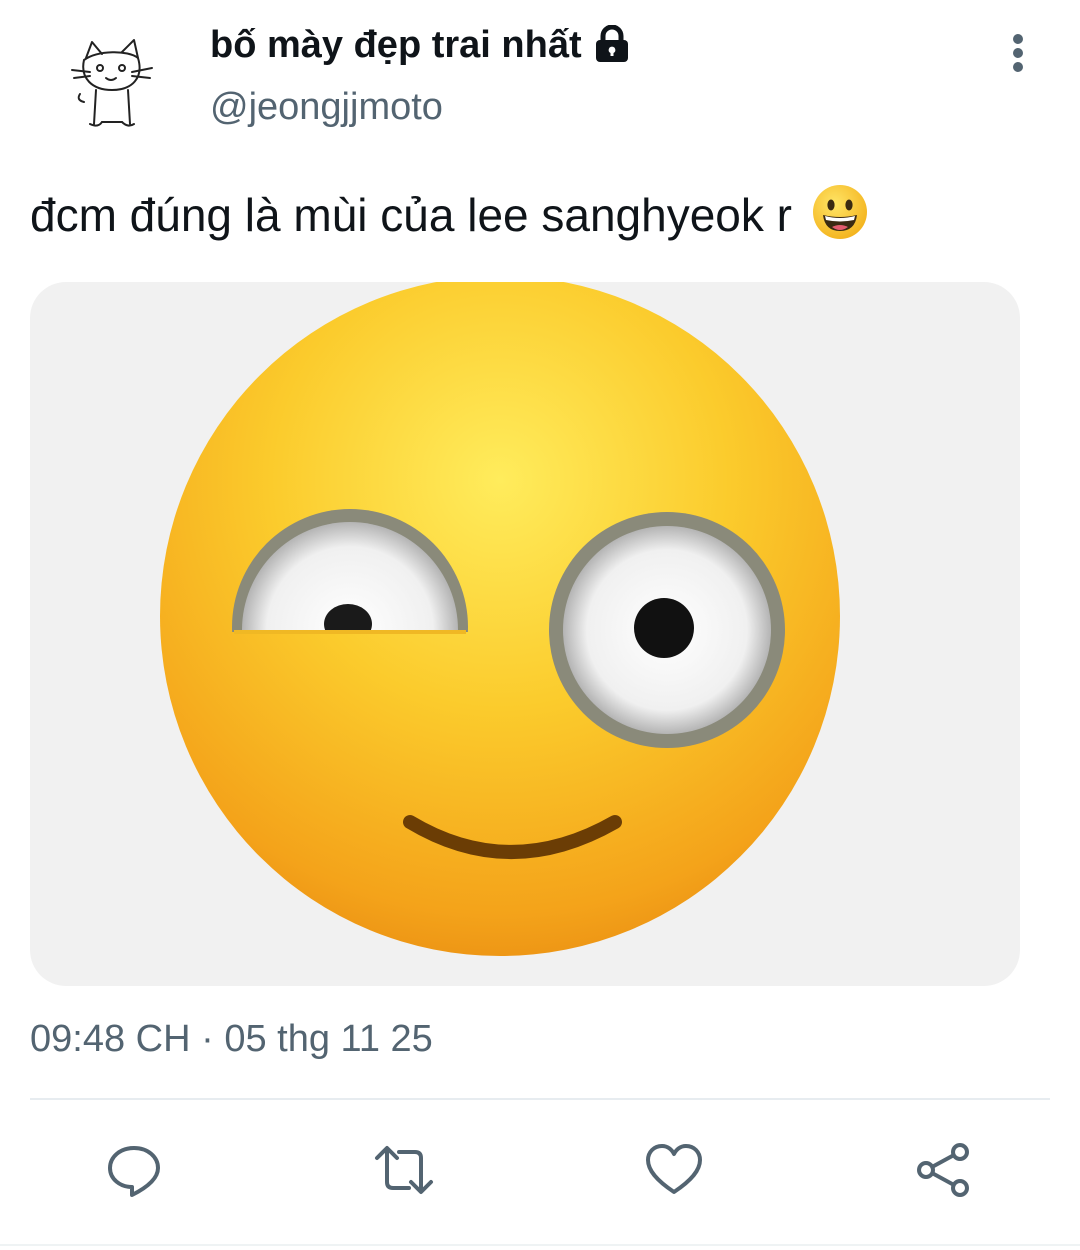 Image resolution: width=1080 pixels, height=1250 pixels. Describe the element at coordinates (540, 1099) in the screenshot. I see `divider` at that location.